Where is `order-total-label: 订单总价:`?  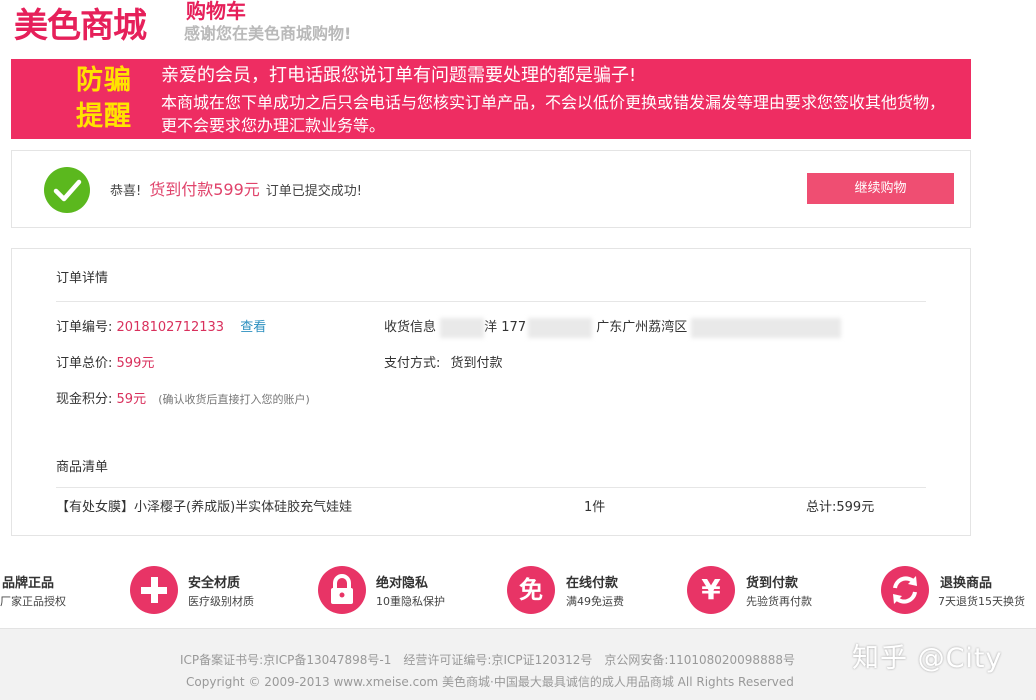
order-total-label: 订单总价: is located at coordinates (84, 363).